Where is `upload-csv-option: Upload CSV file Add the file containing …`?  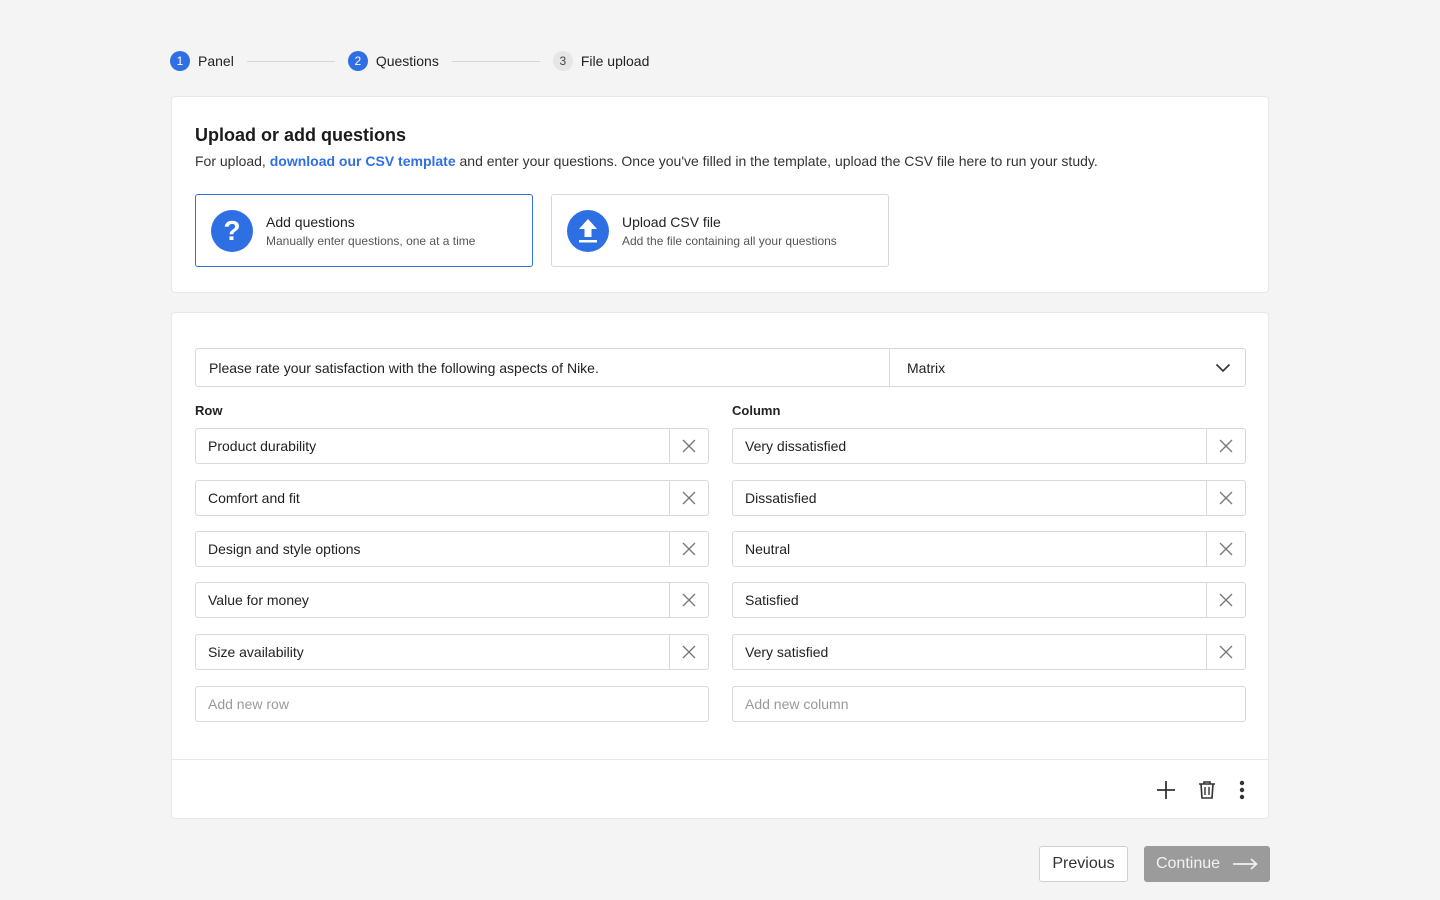 upload-csv-option: Upload CSV file Add the file containing … is located at coordinates (720, 230).